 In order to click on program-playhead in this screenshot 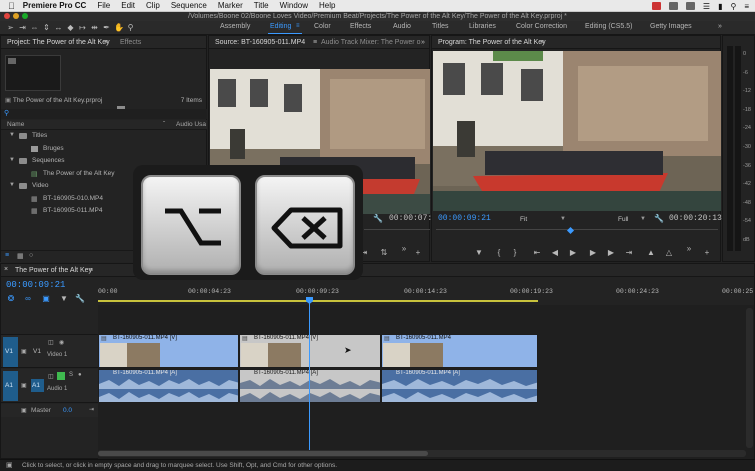, I will do `click(570, 230)`.